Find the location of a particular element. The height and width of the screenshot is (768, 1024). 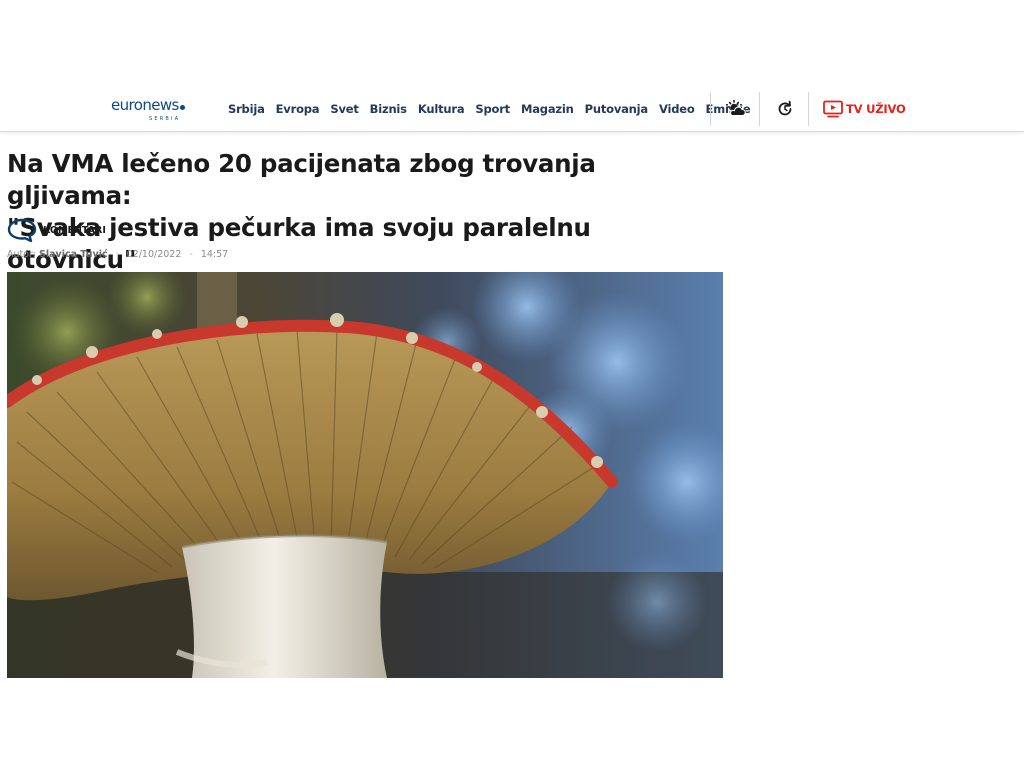

refresh-icon is located at coordinates (785, 109).